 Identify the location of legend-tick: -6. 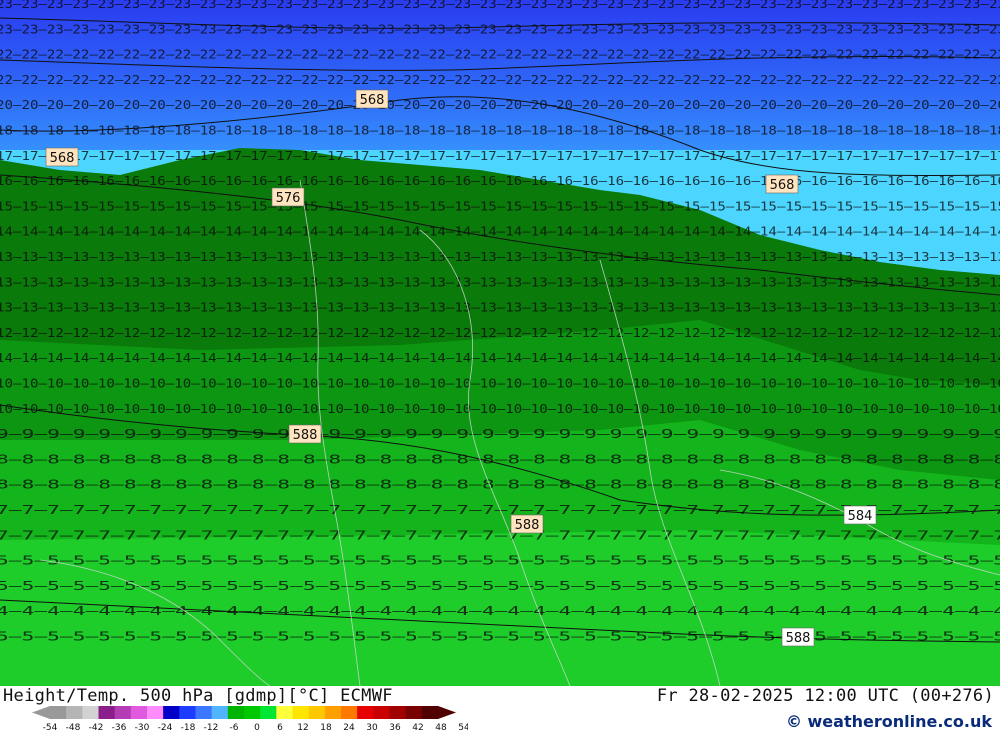
(234, 727).